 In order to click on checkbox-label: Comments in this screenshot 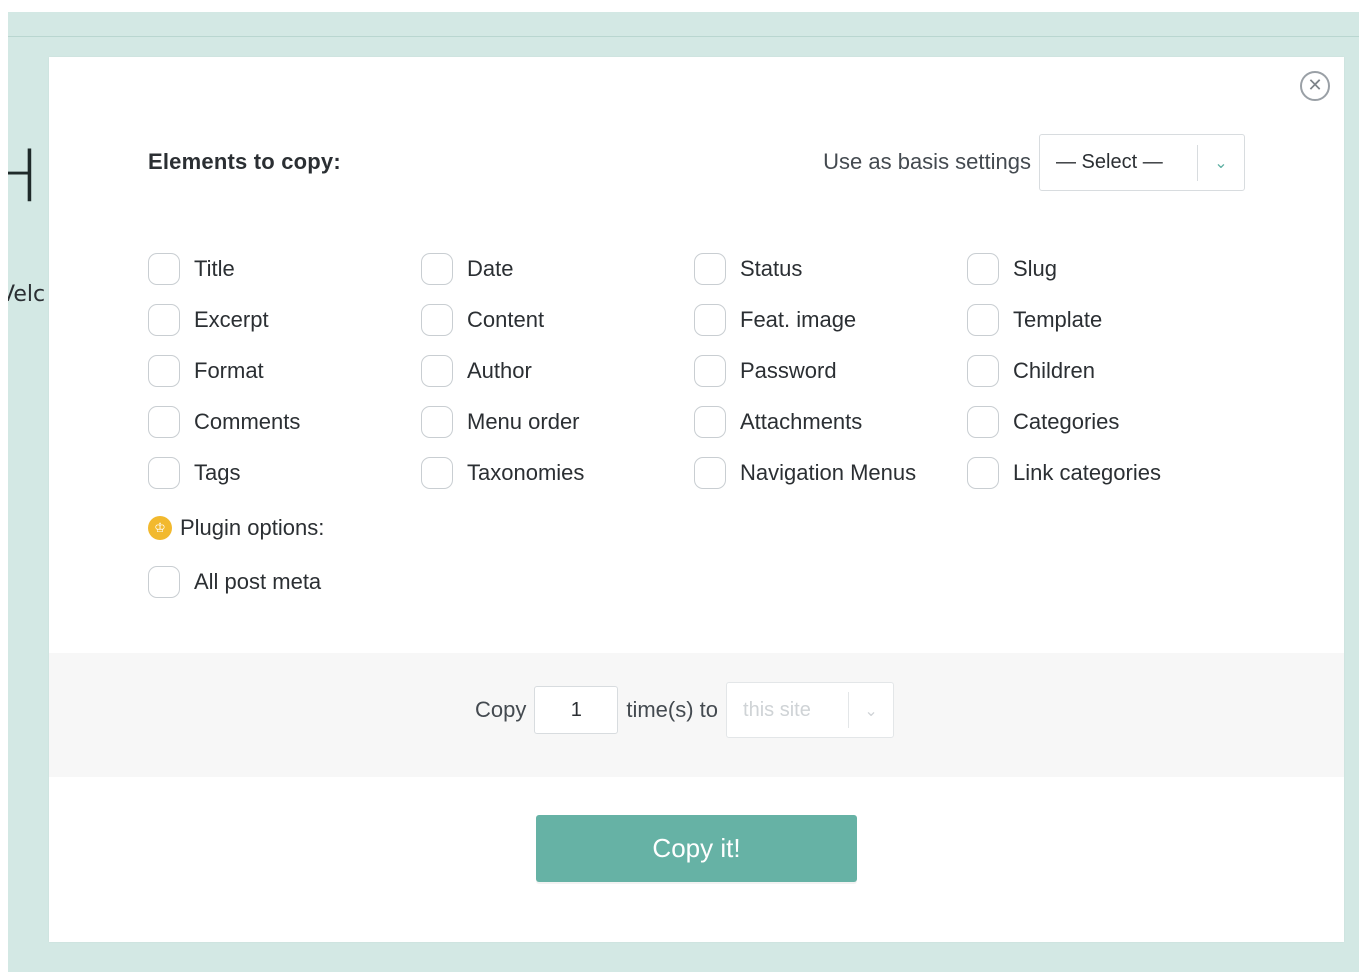, I will do `click(247, 421)`.